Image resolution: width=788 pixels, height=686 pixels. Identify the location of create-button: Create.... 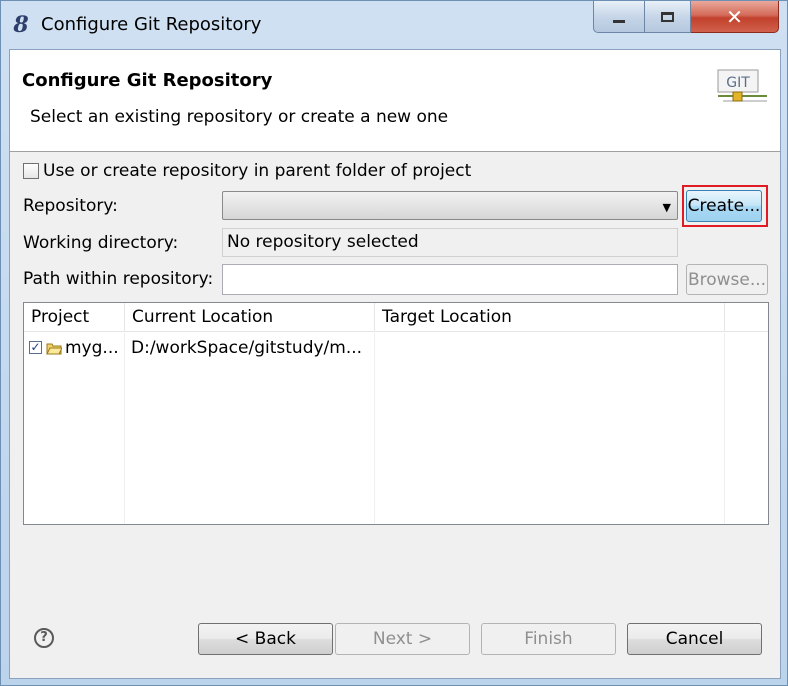
(724, 206).